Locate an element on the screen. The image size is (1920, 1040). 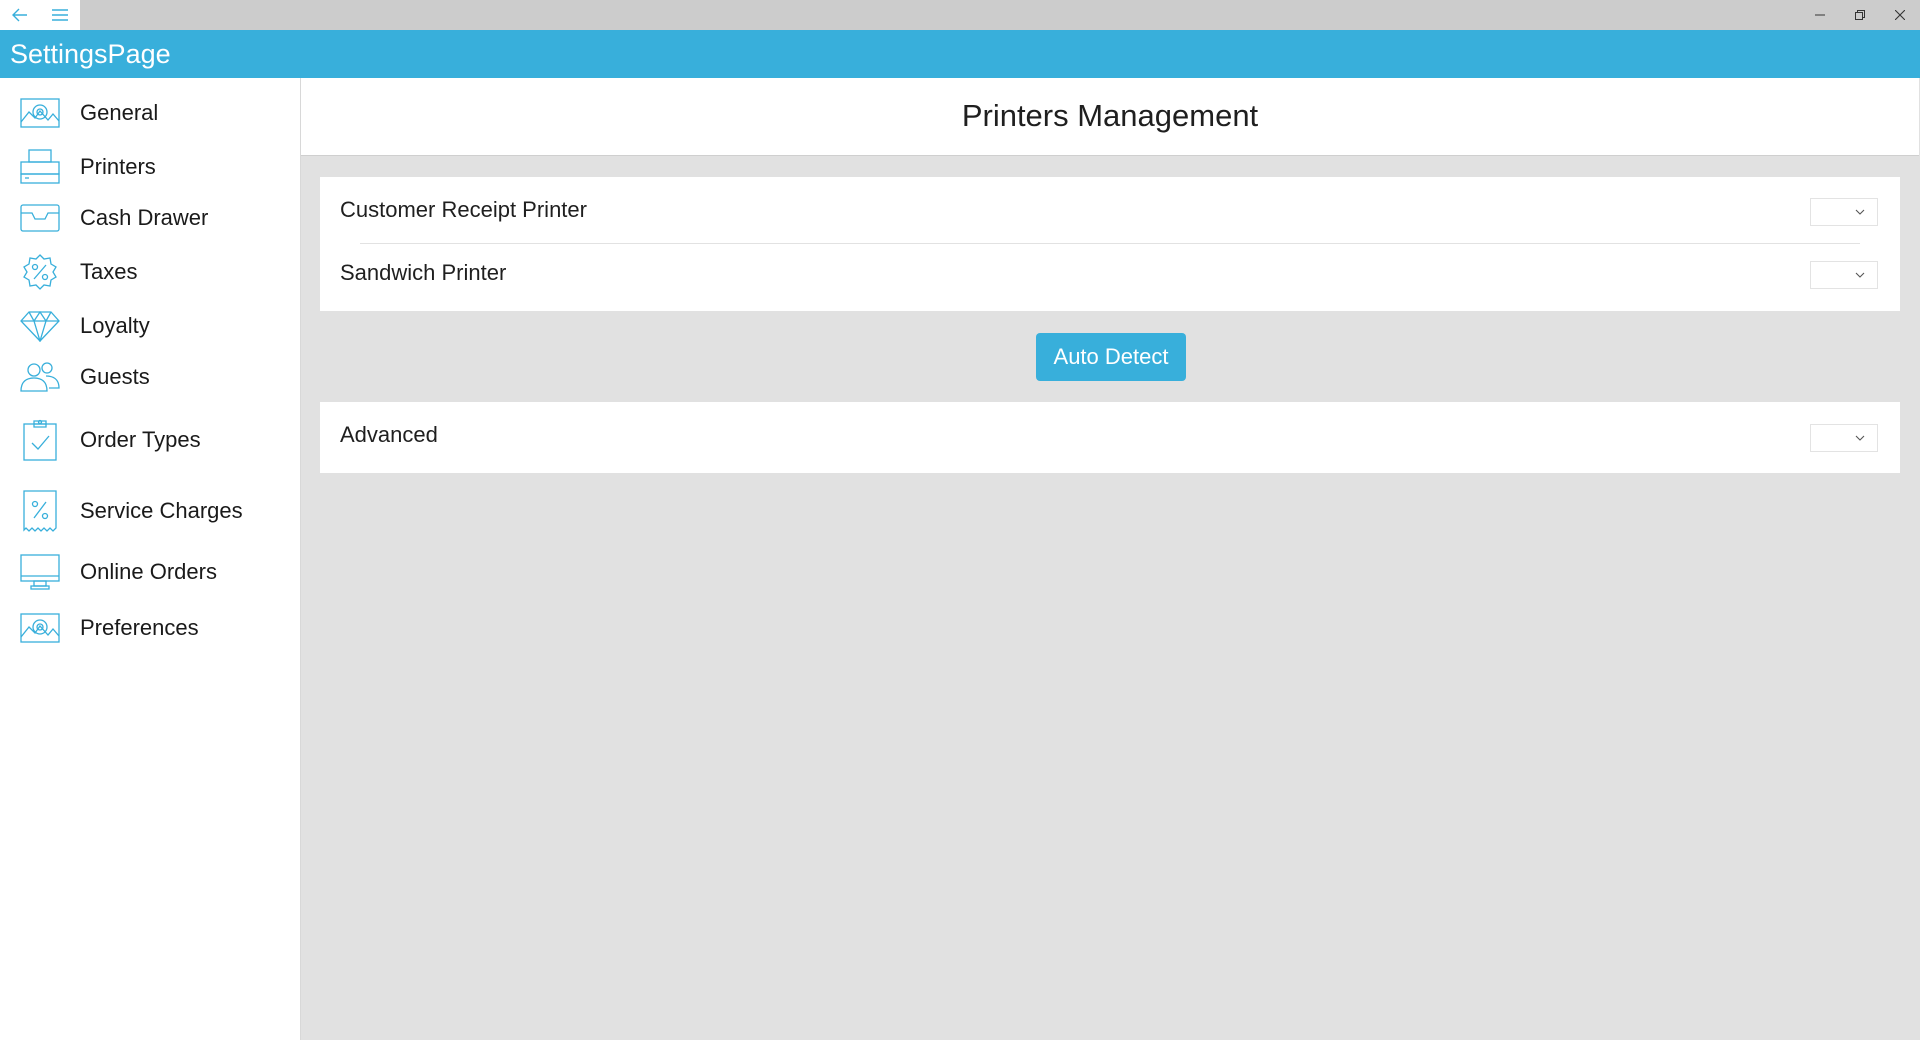
row-divider is located at coordinates (1110, 243).